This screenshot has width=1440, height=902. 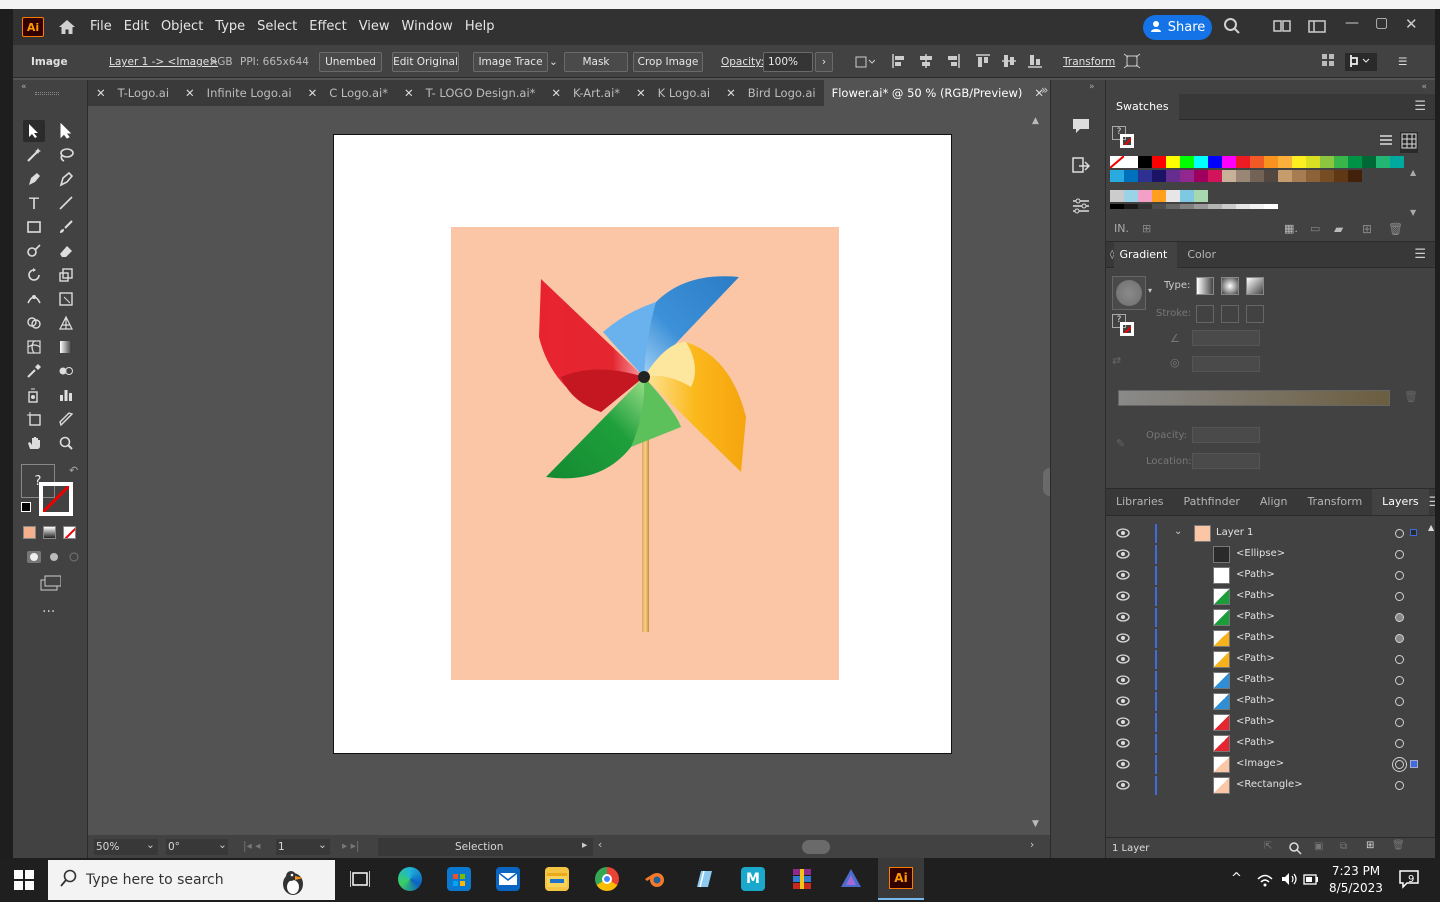 I want to click on menu-object: Object, so click(x=182, y=27).